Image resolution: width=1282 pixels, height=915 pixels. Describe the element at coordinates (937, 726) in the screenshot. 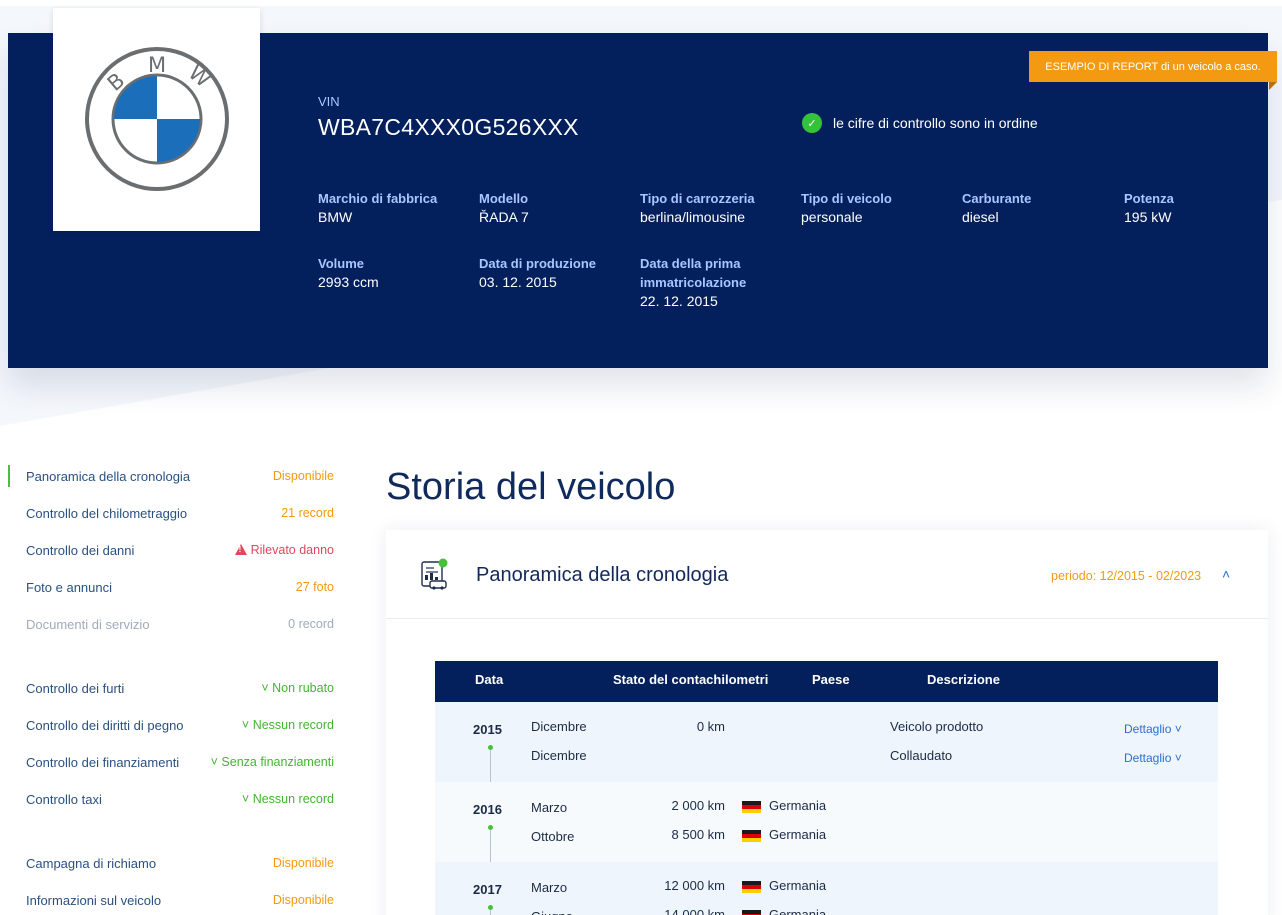

I see `row-description: Veicolo prodotto` at that location.